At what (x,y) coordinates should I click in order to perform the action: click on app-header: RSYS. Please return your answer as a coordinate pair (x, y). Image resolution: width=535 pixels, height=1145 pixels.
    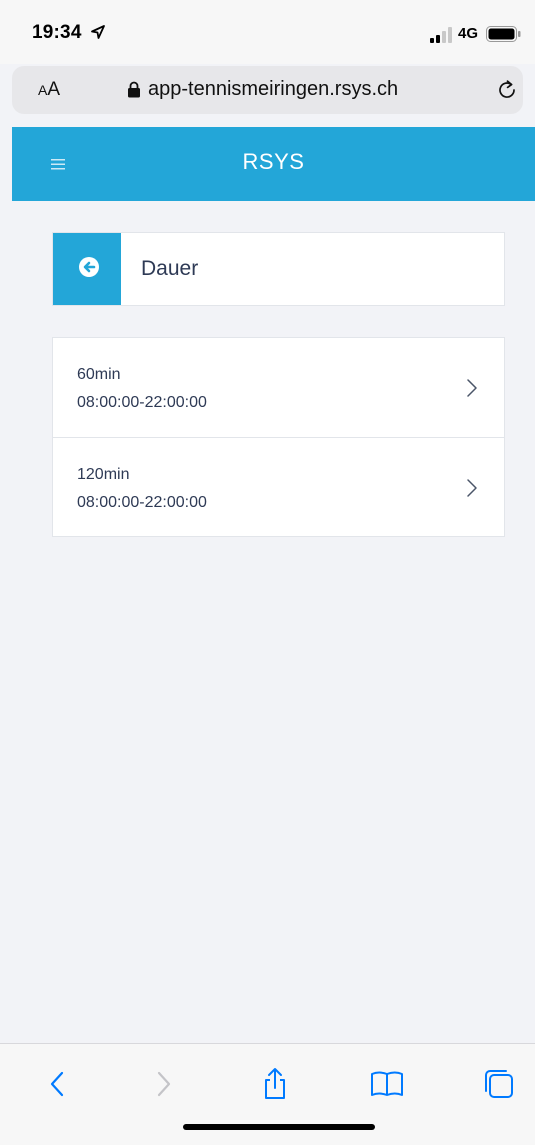
    Looking at the image, I should click on (273, 164).